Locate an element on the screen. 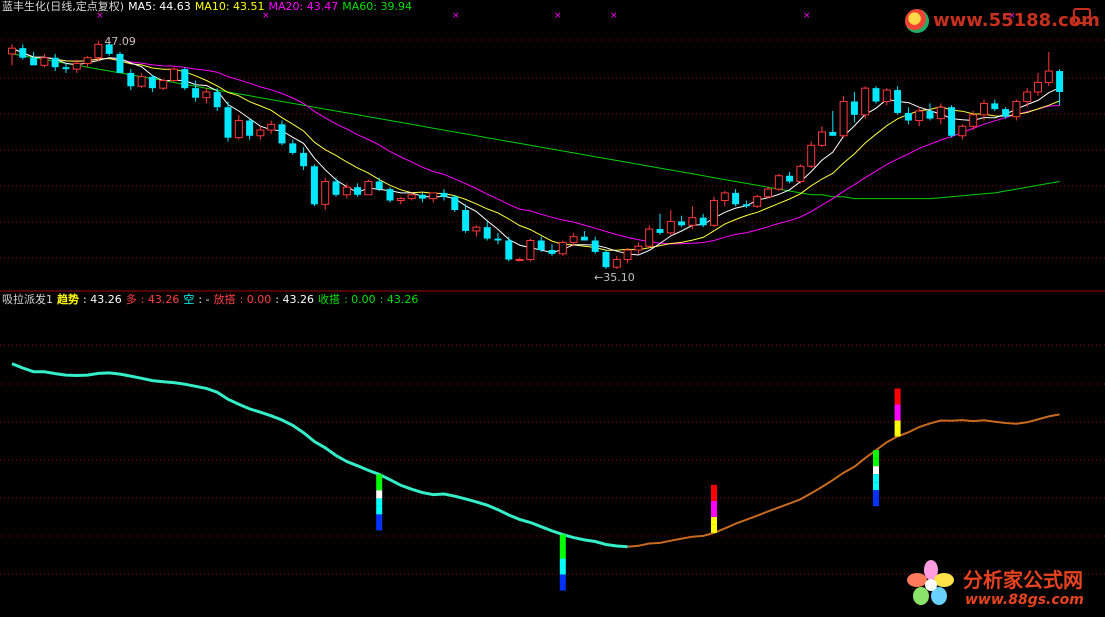  indicator-header-item: 多 is located at coordinates (131, 299).